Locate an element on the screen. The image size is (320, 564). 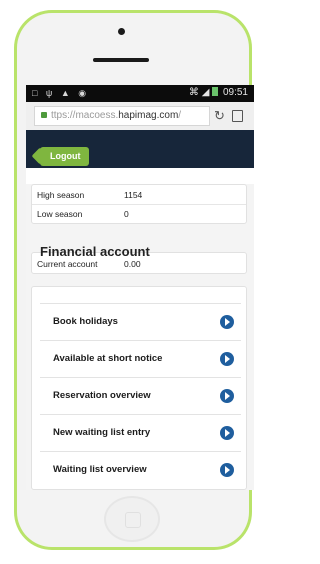
address-bar: ttps://macoess.hapimag.com/ is located at coordinates (122, 116).